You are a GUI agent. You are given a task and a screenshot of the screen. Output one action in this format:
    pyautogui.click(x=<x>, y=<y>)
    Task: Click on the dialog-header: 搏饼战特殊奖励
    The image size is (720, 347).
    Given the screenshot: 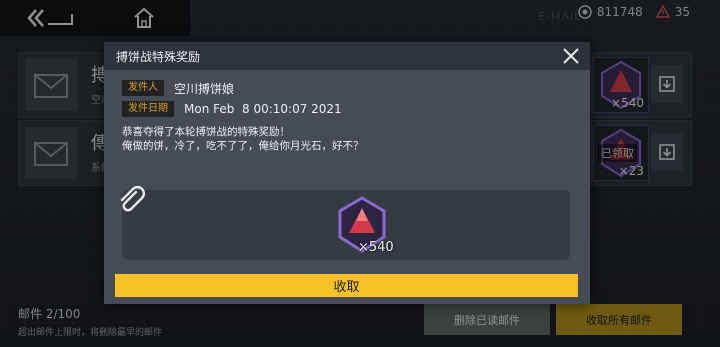 What is the action you would take?
    pyautogui.click(x=347, y=56)
    